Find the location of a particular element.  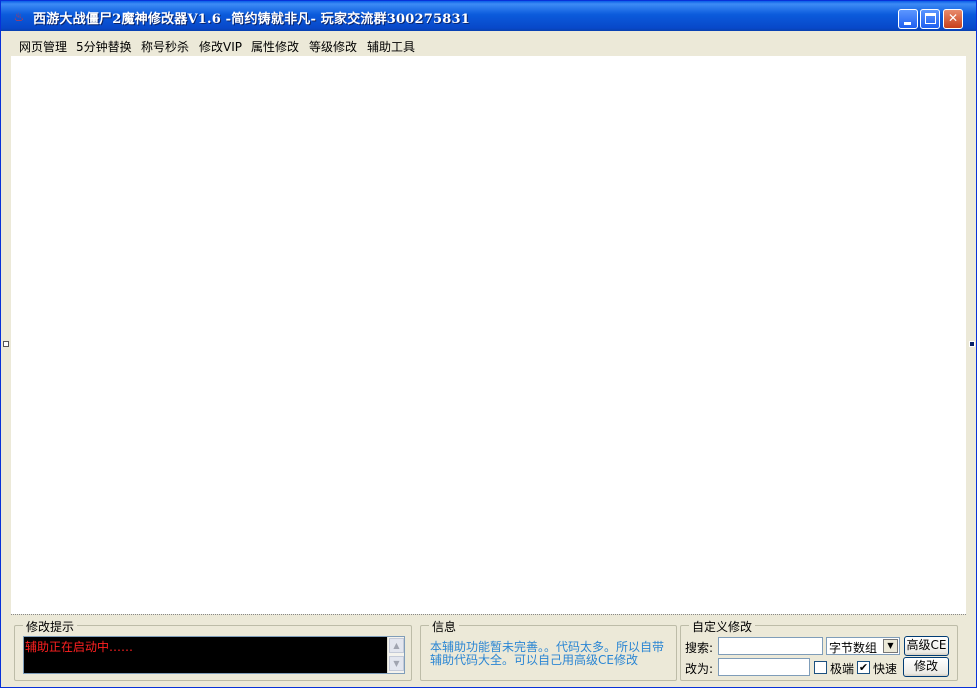

extreme-label: 极端 is located at coordinates (842, 669).